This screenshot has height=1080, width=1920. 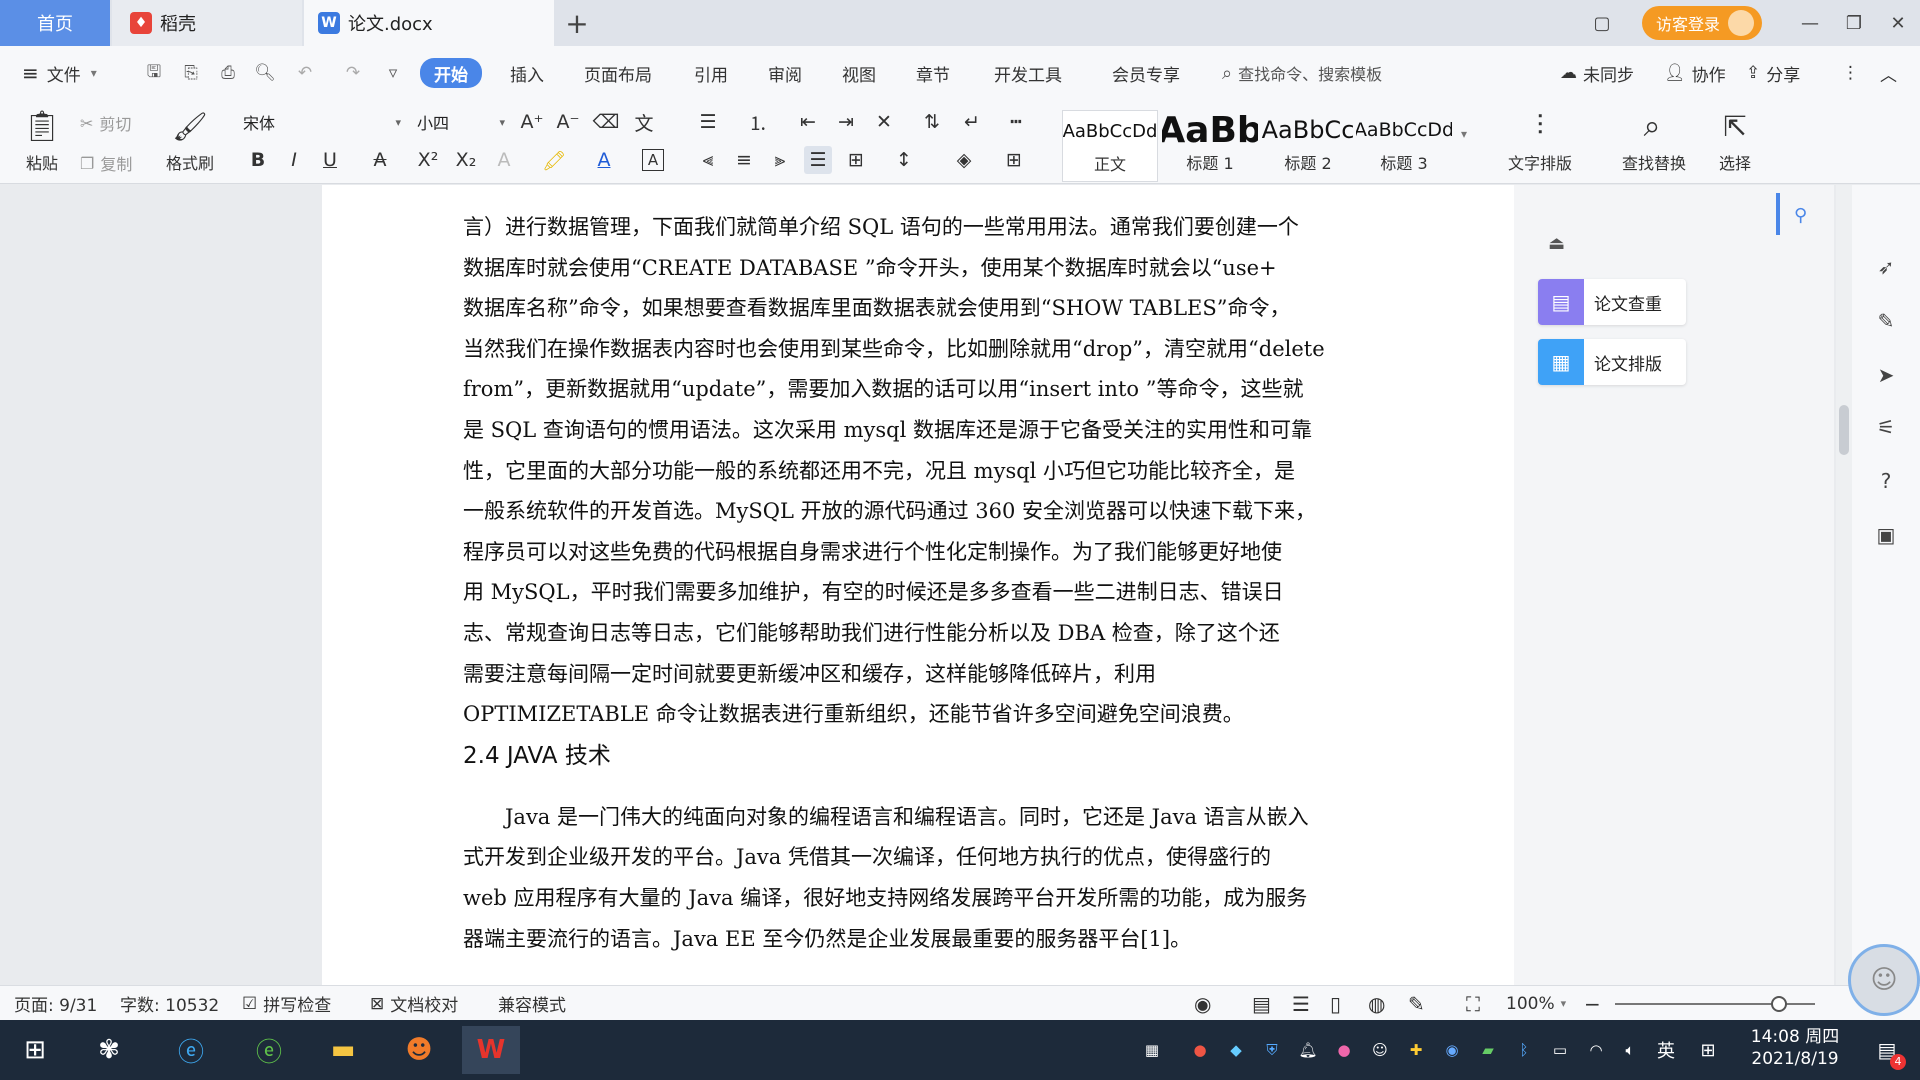 I want to click on borders-icon: ⊞, so click(x=1014, y=160).